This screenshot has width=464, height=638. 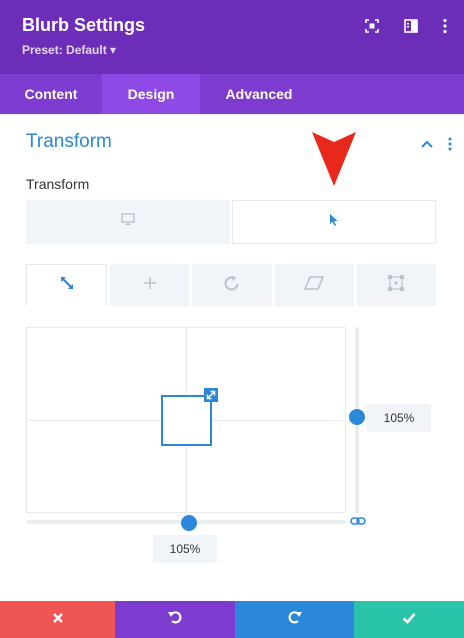 I want to click on resize-handle-icon, so click(x=211, y=395).